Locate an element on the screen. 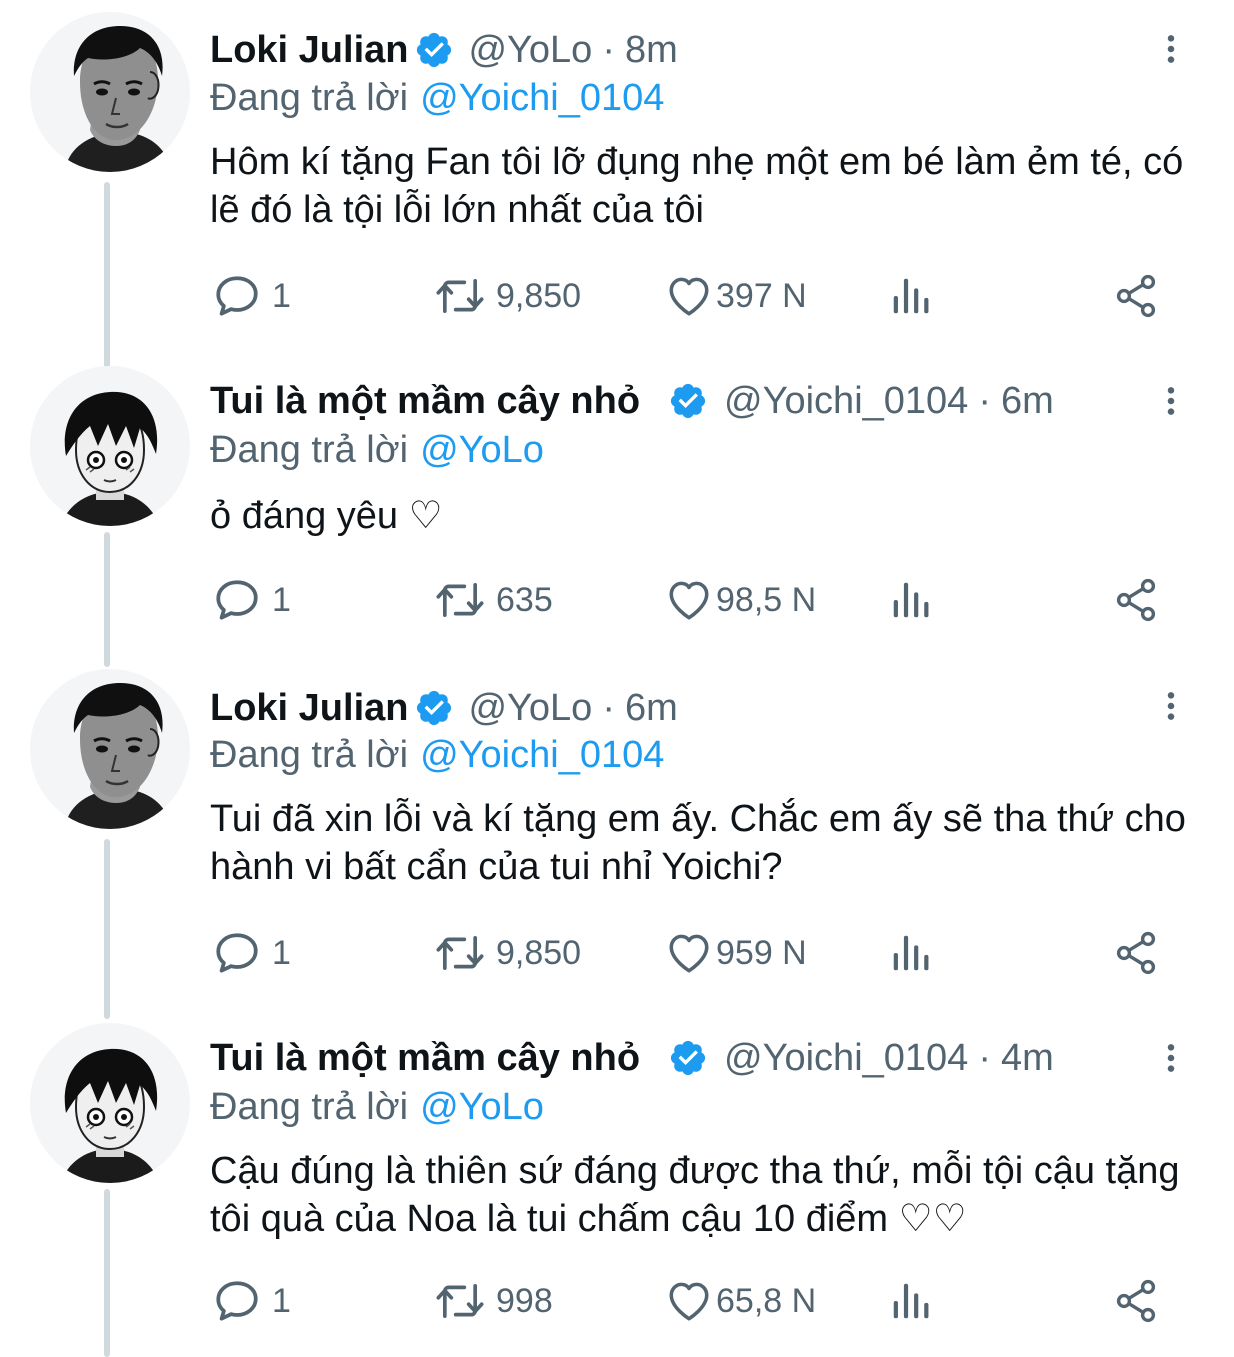  tweet-actions: 1 998 65,8 N is located at coordinates (692, 1301).